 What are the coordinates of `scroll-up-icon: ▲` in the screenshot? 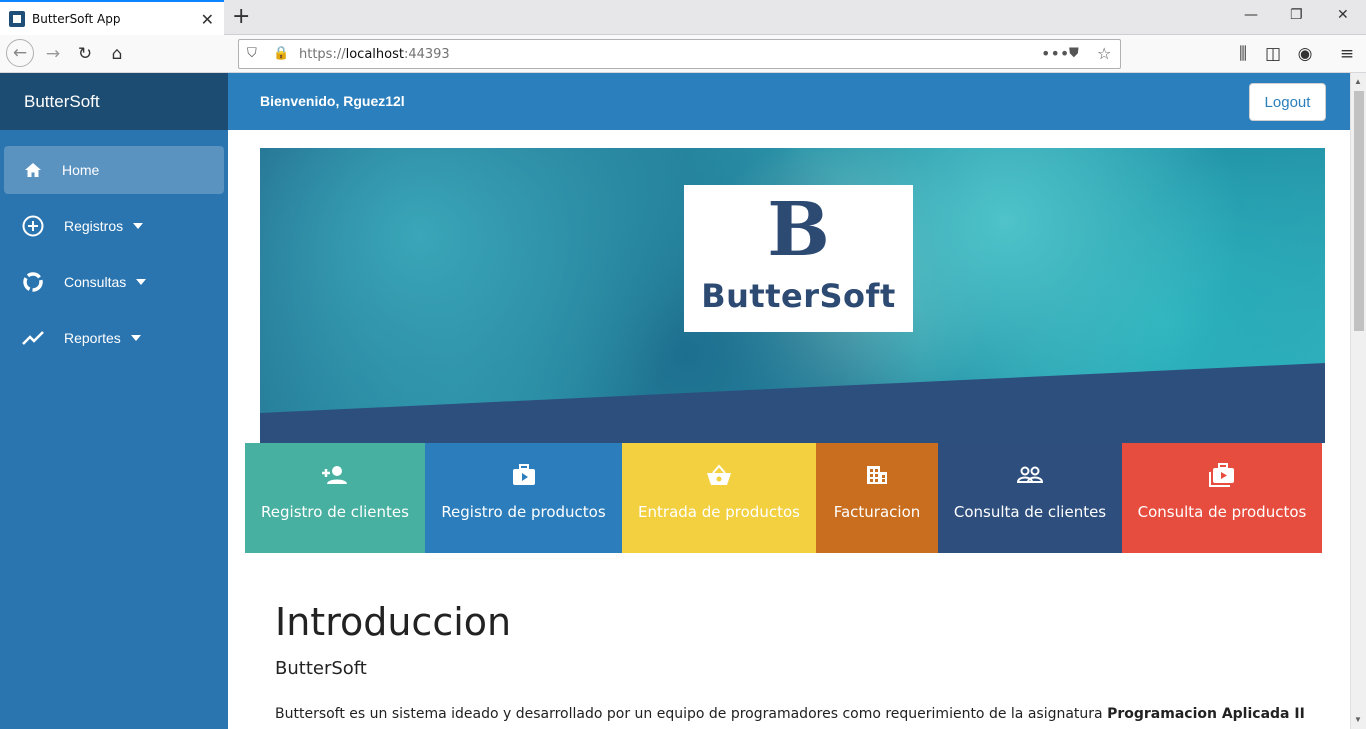 It's located at (1358, 81).